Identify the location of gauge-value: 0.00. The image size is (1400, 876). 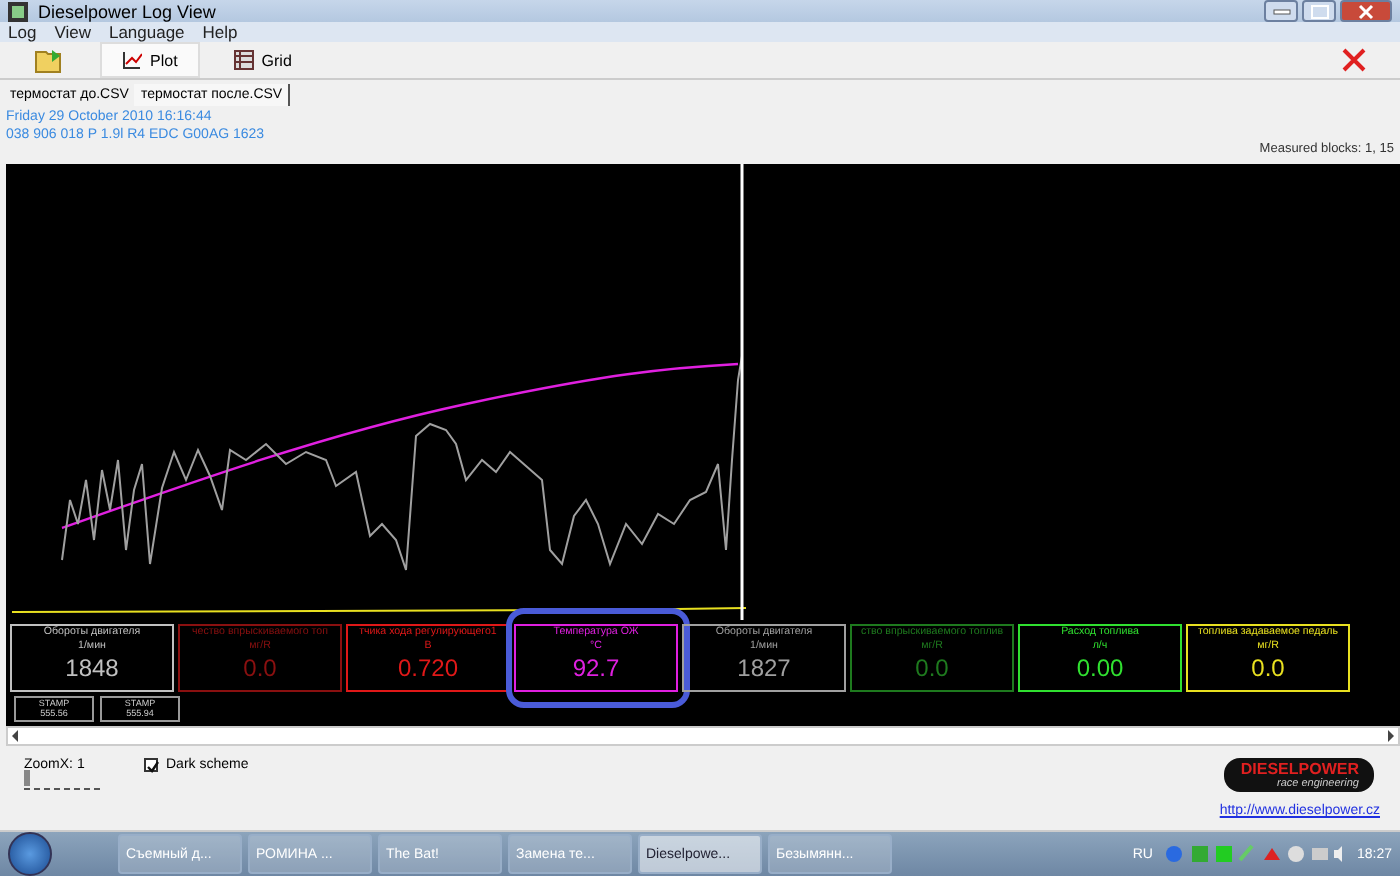
(1100, 668).